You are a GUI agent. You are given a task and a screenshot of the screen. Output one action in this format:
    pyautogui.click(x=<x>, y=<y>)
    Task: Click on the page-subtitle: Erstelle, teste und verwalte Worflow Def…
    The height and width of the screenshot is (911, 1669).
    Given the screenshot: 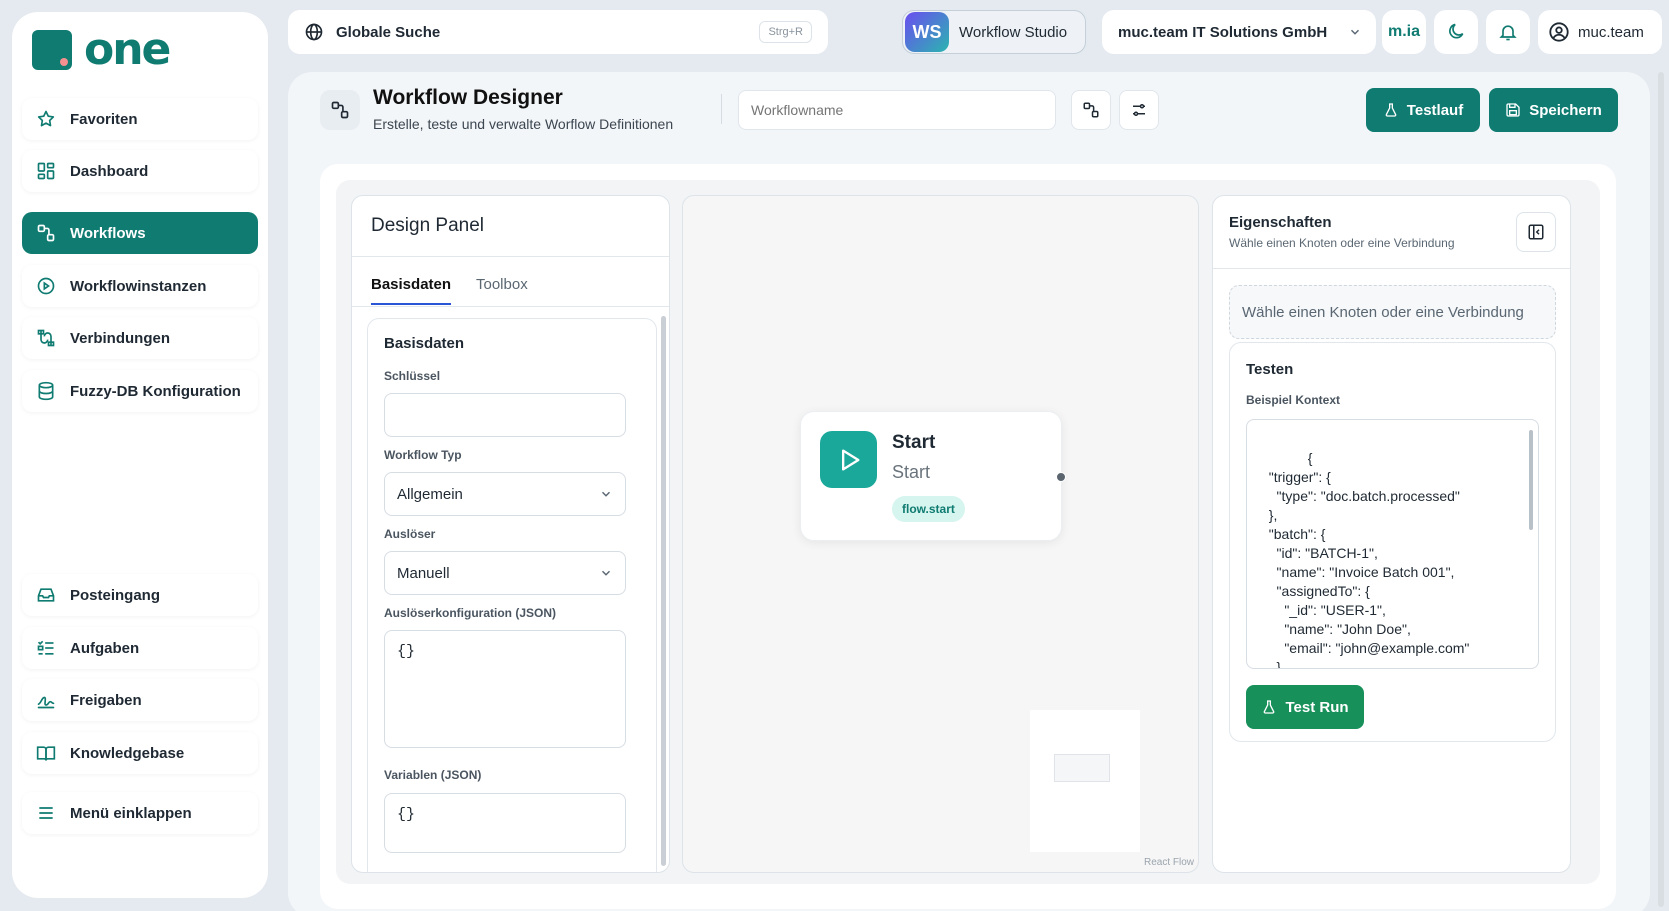 What is the action you would take?
    pyautogui.click(x=523, y=124)
    